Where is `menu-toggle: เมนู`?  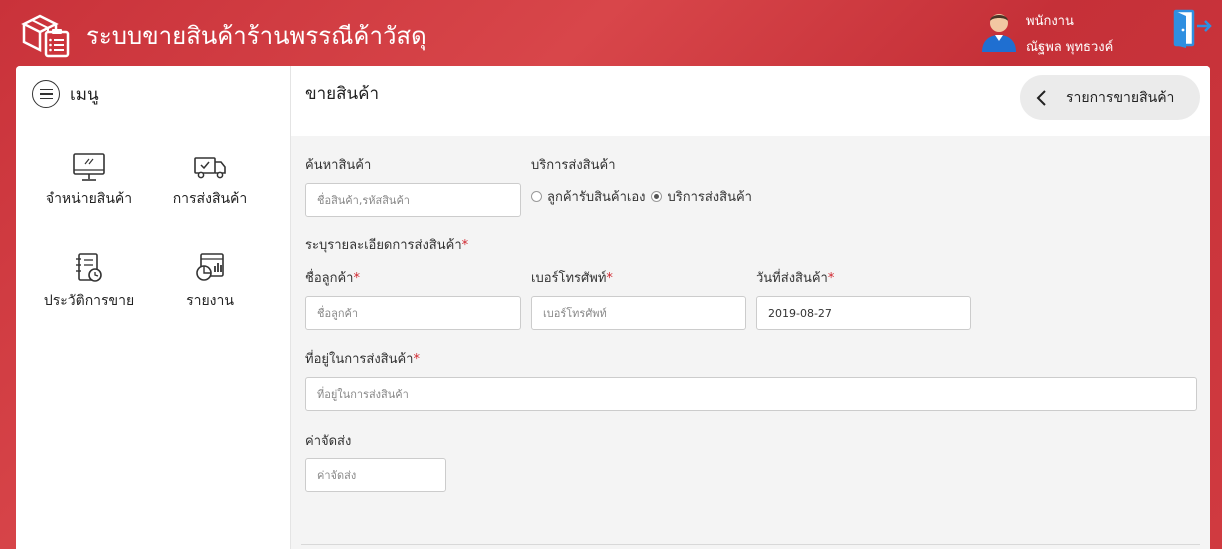 menu-toggle: เมนู is located at coordinates (65, 94).